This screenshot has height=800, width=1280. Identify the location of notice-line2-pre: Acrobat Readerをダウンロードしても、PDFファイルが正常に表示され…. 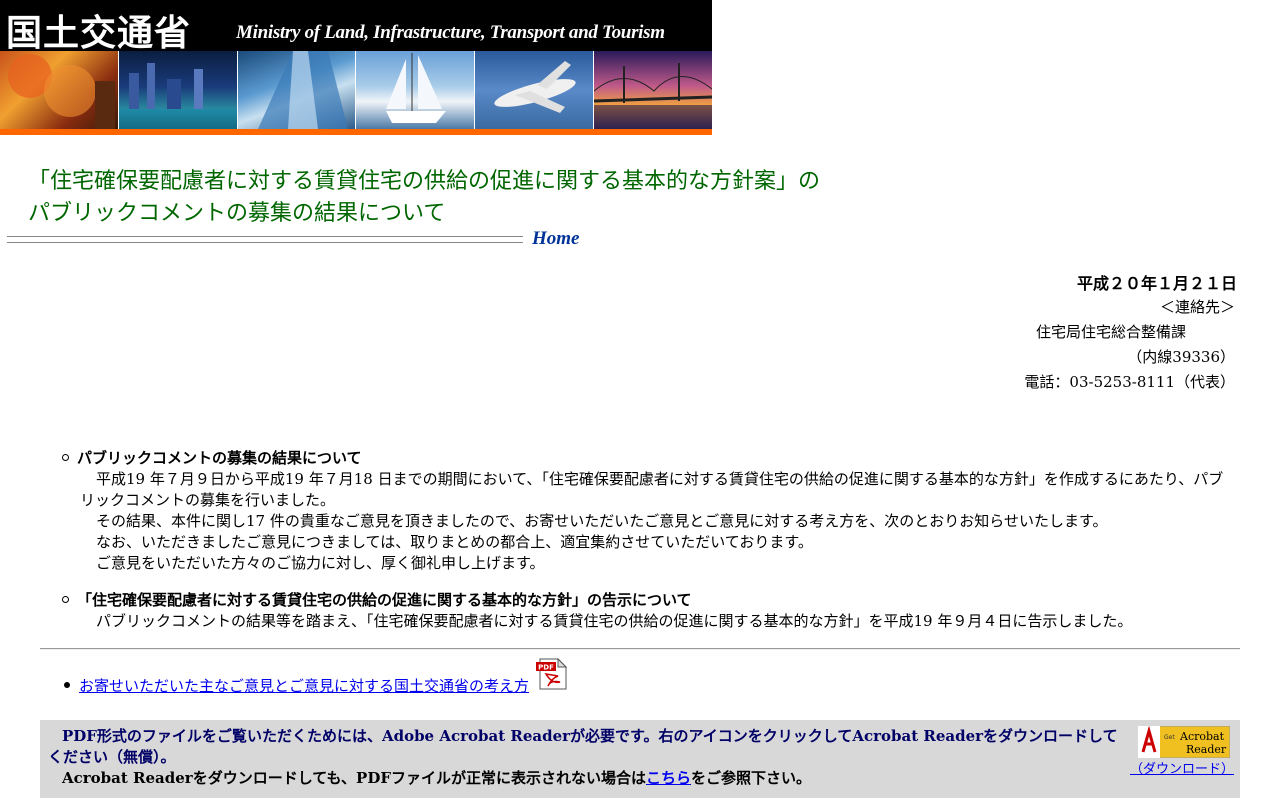
(354, 778).